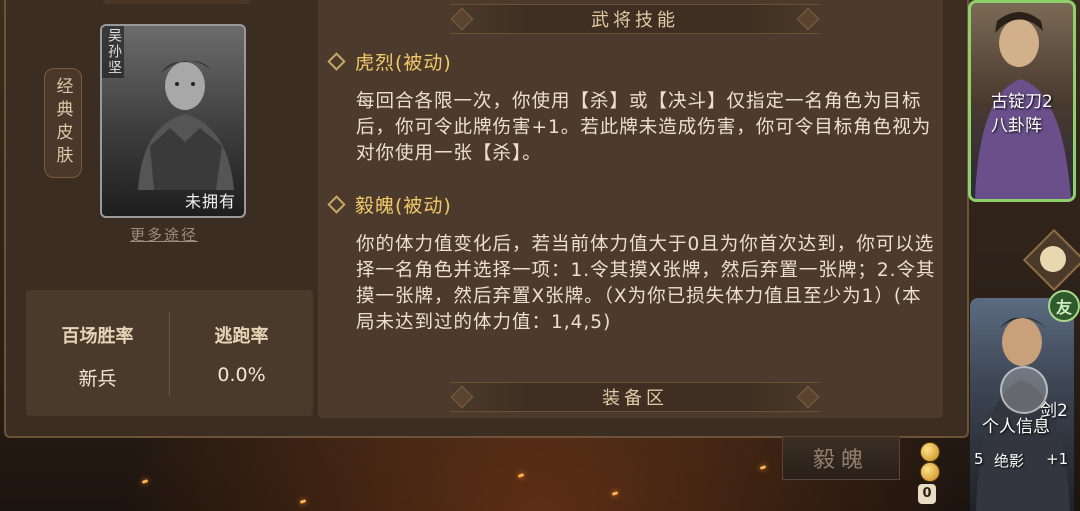 The height and width of the screenshot is (511, 1080). Describe the element at coordinates (164, 234) in the screenshot. I see `more-ways-link: 更多途径` at that location.